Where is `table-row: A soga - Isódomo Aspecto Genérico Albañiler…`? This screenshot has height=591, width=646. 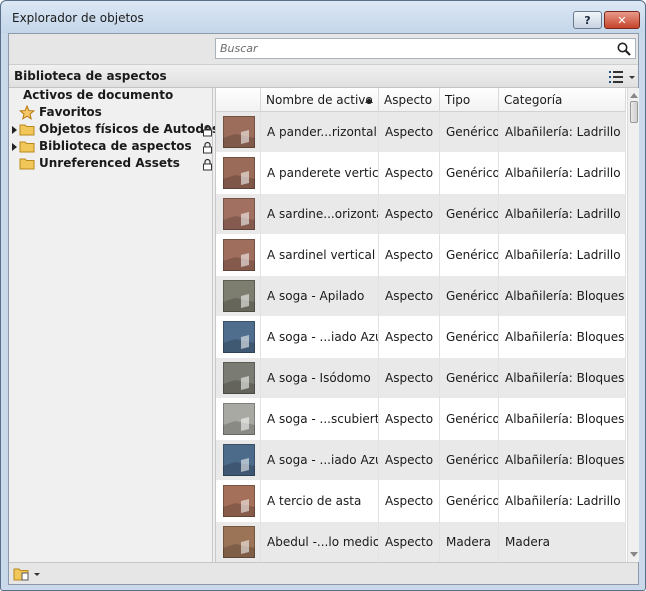
table-row: A soga - Isódomo Aspecto Genérico Albañiler… is located at coordinates (421, 378).